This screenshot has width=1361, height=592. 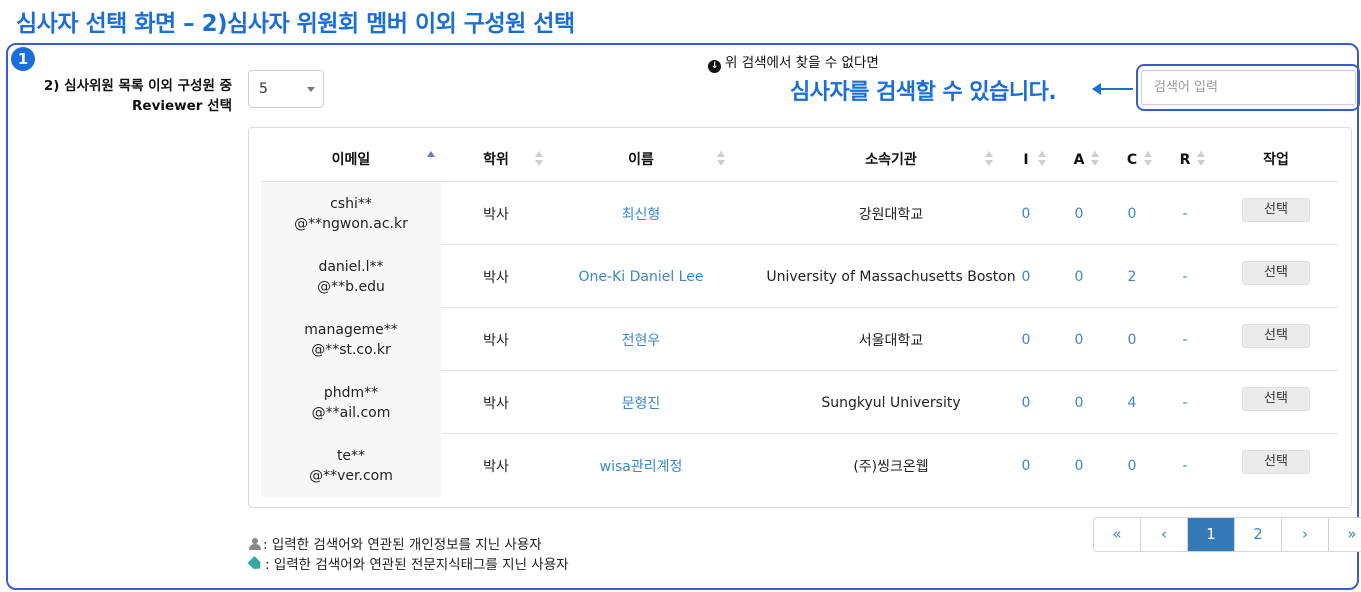 I want to click on search-input, so click(x=1248, y=87).